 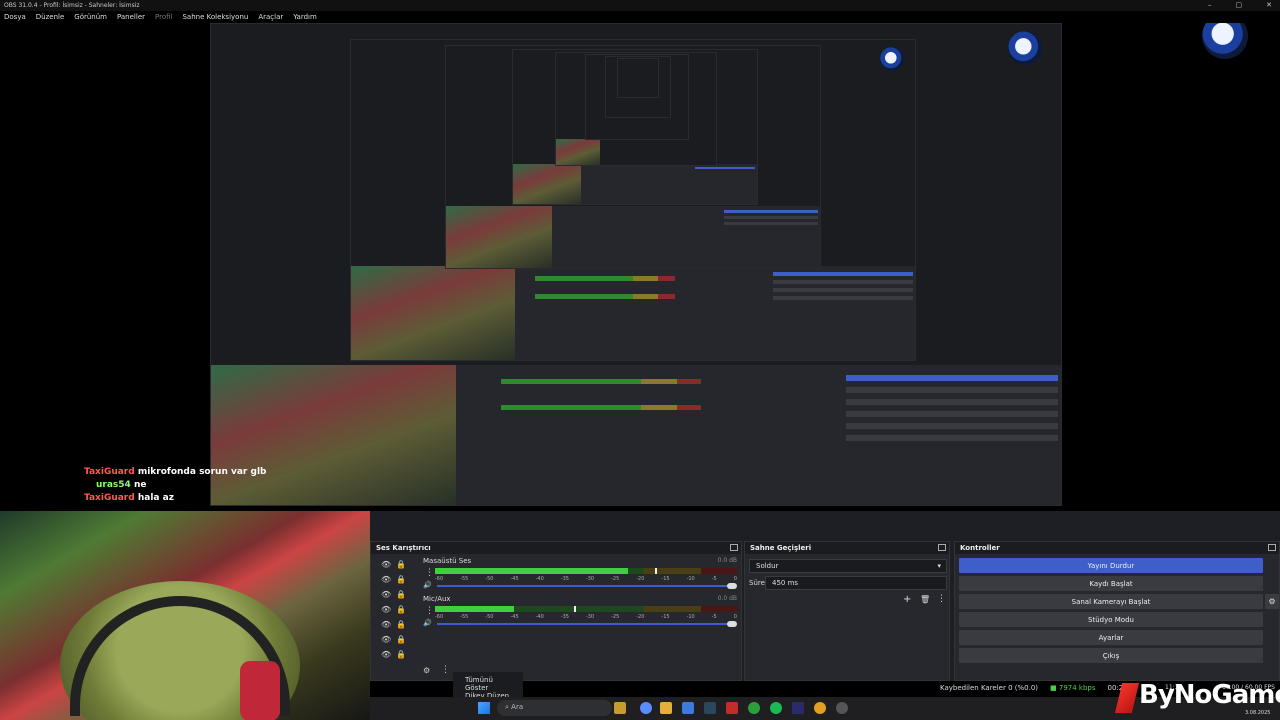 I want to click on meter-tick-label: -10, so click(x=690, y=617).